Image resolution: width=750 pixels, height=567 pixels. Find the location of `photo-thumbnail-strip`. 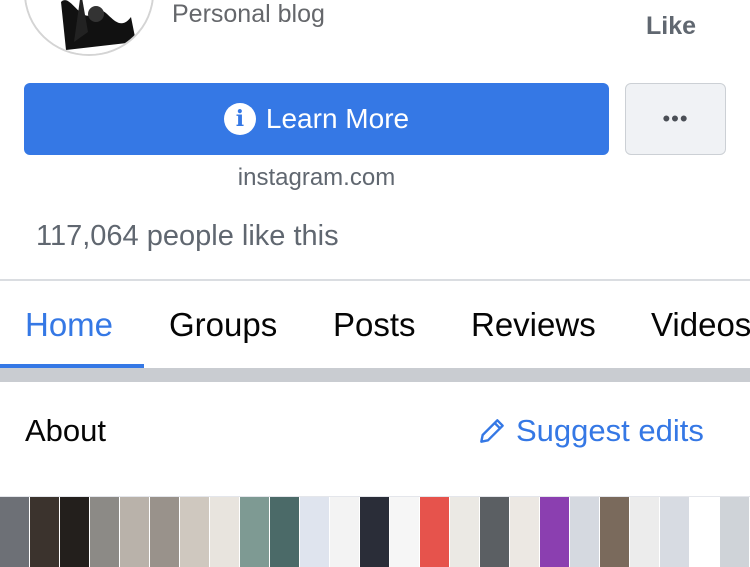

photo-thumbnail-strip is located at coordinates (375, 531).